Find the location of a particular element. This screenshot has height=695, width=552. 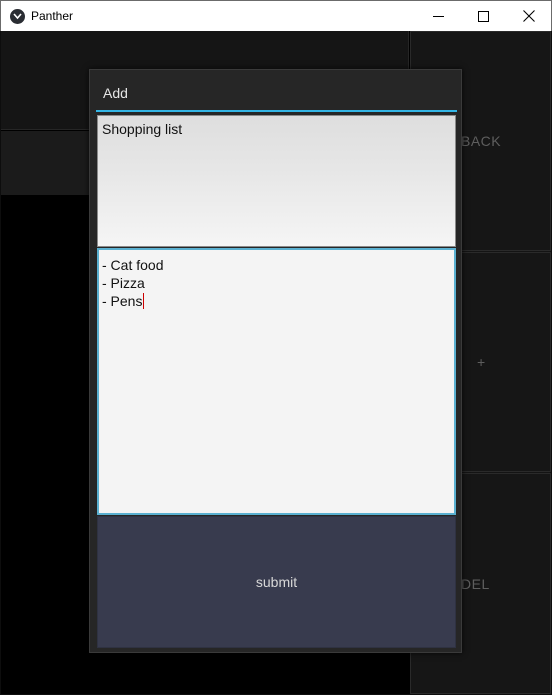

minimize-button is located at coordinates (438, 16).